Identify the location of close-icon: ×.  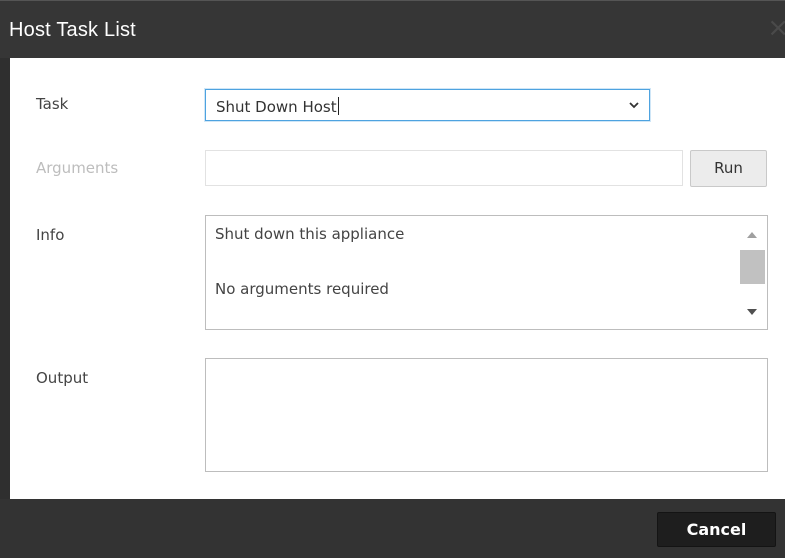
(776, 28).